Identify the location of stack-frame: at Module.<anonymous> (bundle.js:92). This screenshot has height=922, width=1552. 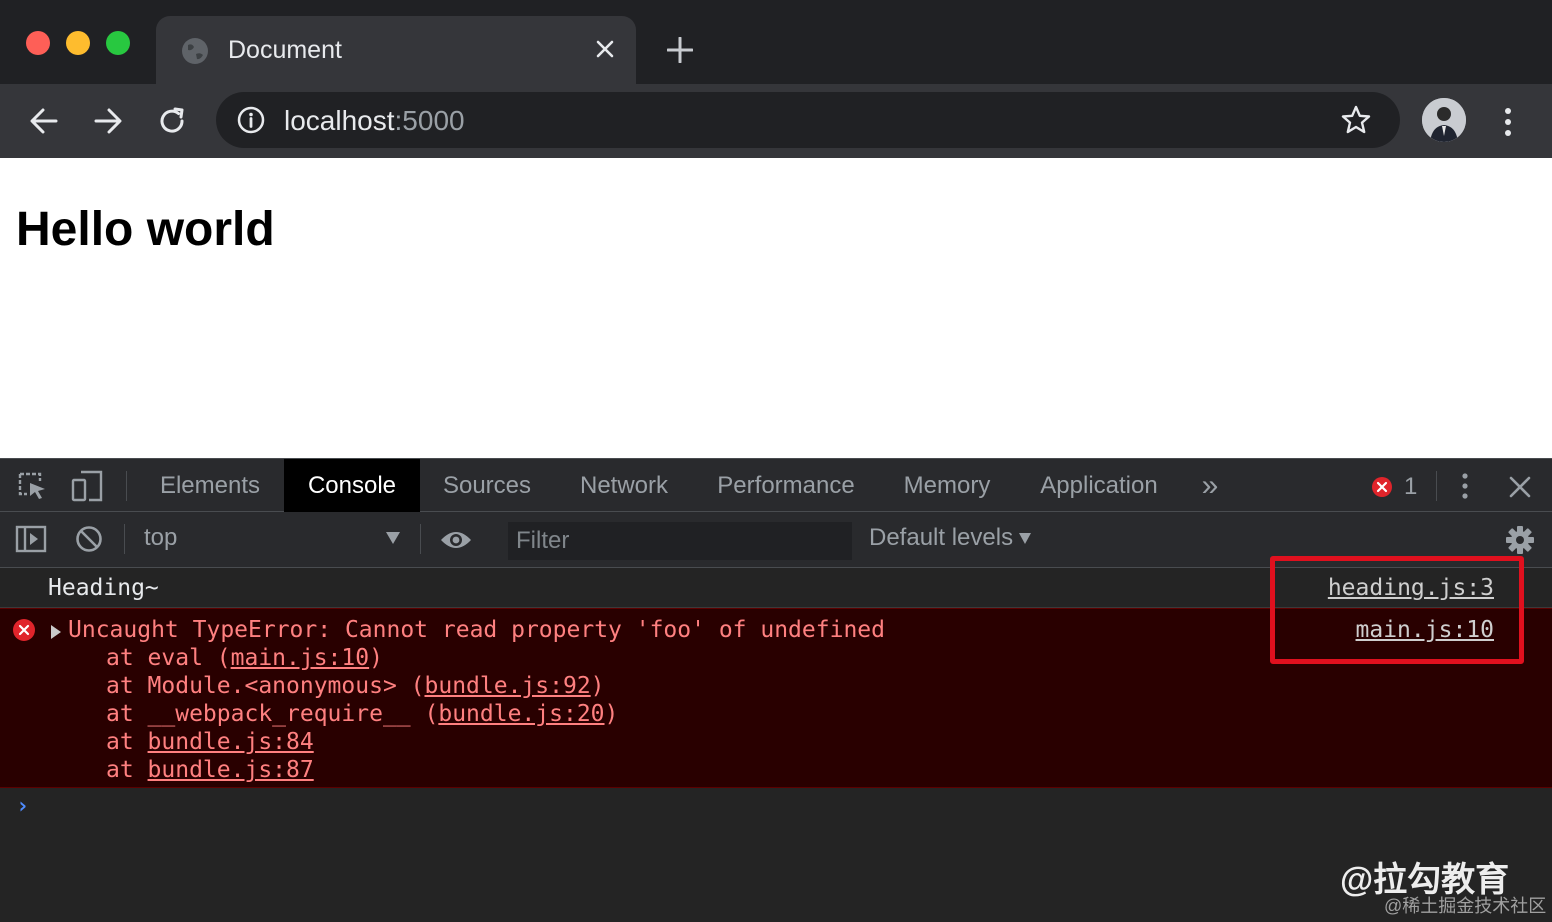
(355, 686).